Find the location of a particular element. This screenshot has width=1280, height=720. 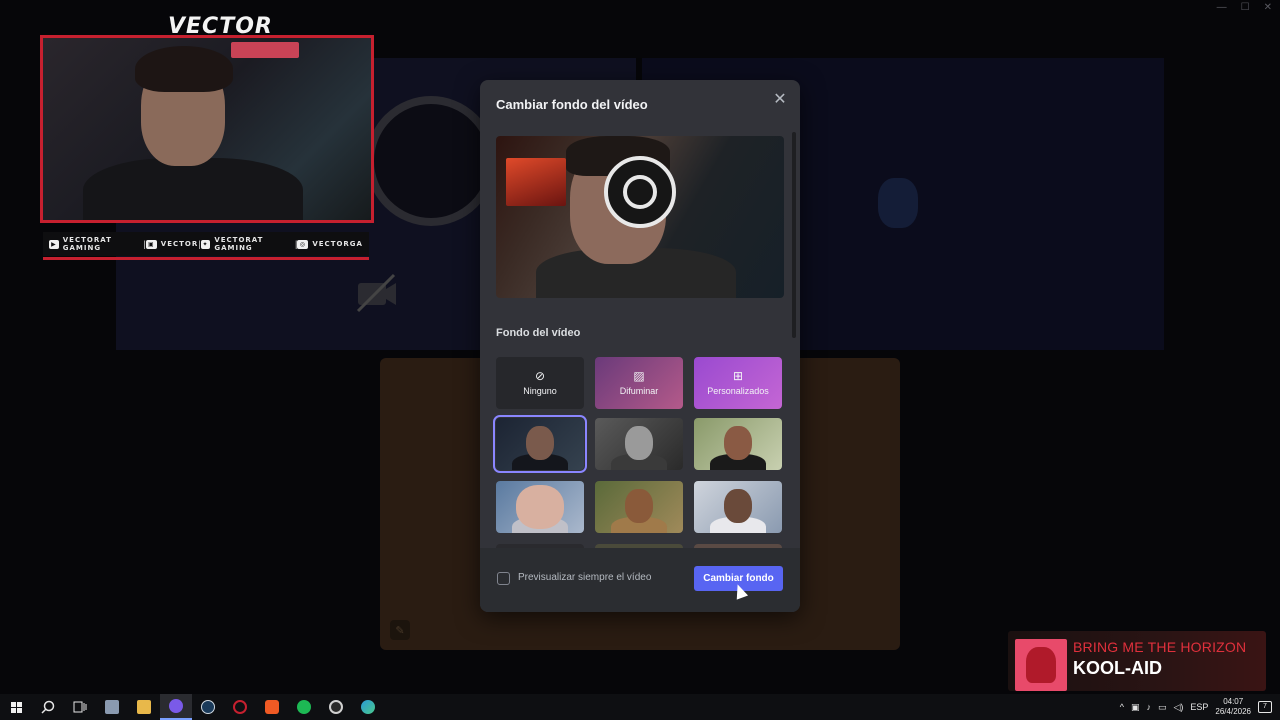

streamer-hair is located at coordinates (184, 69).